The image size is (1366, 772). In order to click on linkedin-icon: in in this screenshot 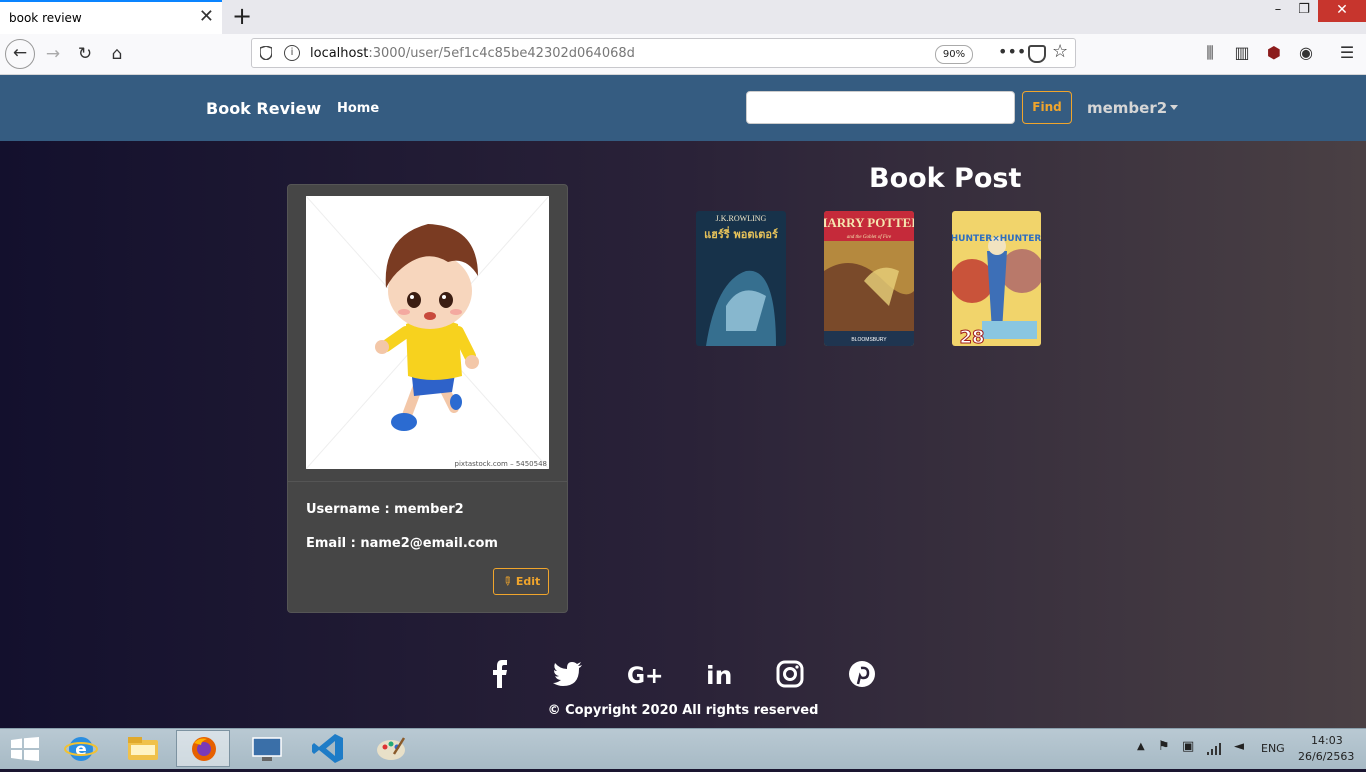, I will do `click(720, 674)`.